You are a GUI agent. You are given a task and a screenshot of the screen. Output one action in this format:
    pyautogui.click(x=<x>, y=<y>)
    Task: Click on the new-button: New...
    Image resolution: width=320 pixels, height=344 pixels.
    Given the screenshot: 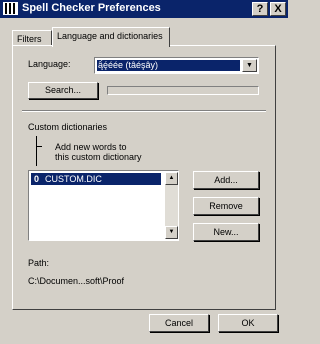 What is the action you would take?
    pyautogui.click(x=226, y=232)
    